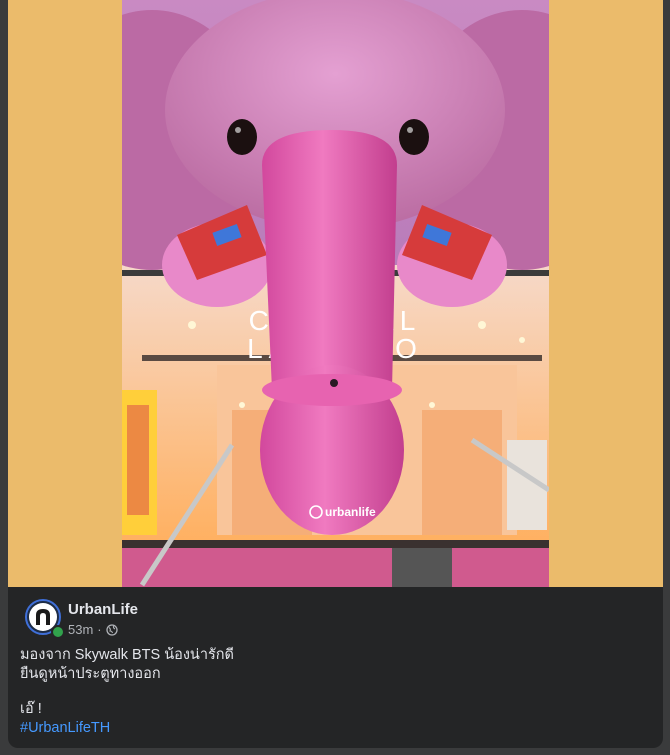 This screenshot has width=670, height=755. What do you see at coordinates (103, 609) in the screenshot?
I see `page-name-link: UrbanLife` at bounding box center [103, 609].